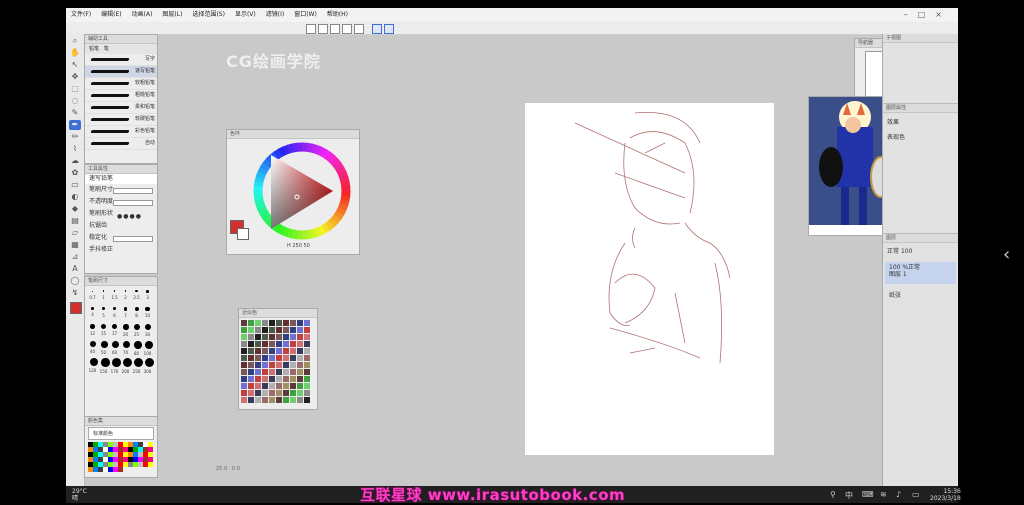 The height and width of the screenshot is (505, 1024). Describe the element at coordinates (121, 60) in the screenshot. I see `brush-item: 写字` at that location.